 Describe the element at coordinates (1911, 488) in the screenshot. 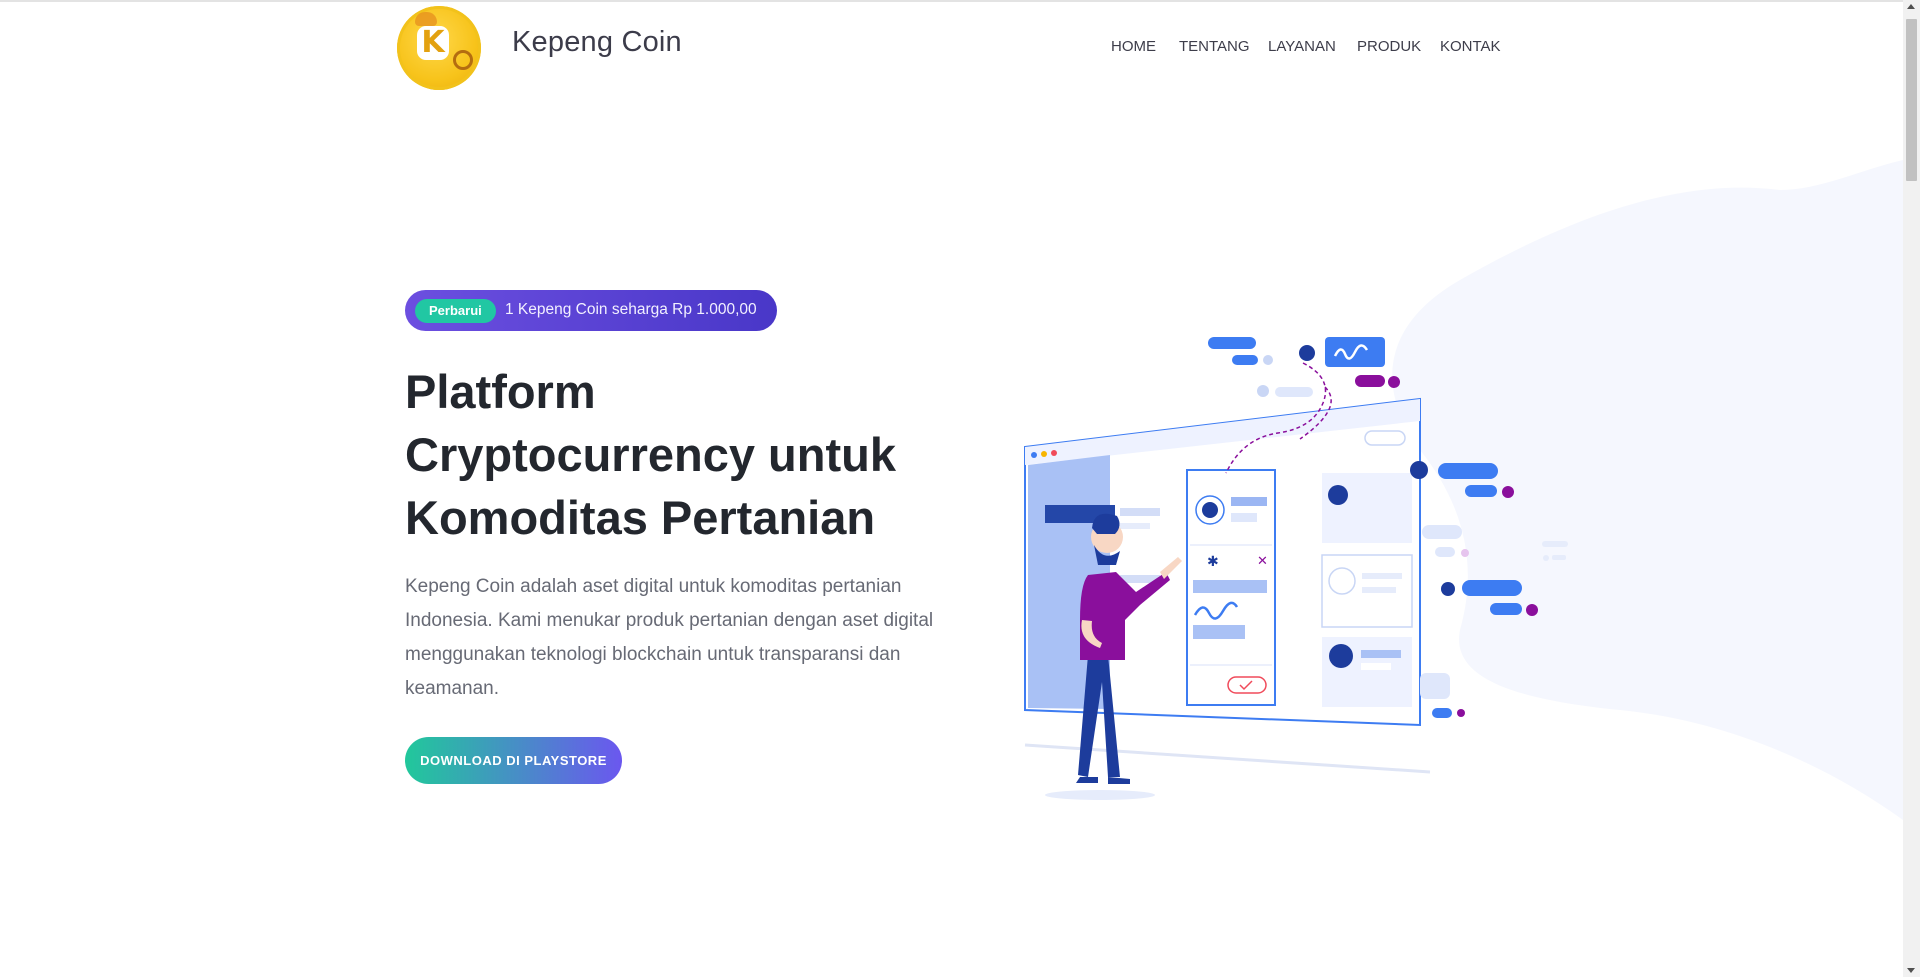

I see `page-scrollbar` at that location.